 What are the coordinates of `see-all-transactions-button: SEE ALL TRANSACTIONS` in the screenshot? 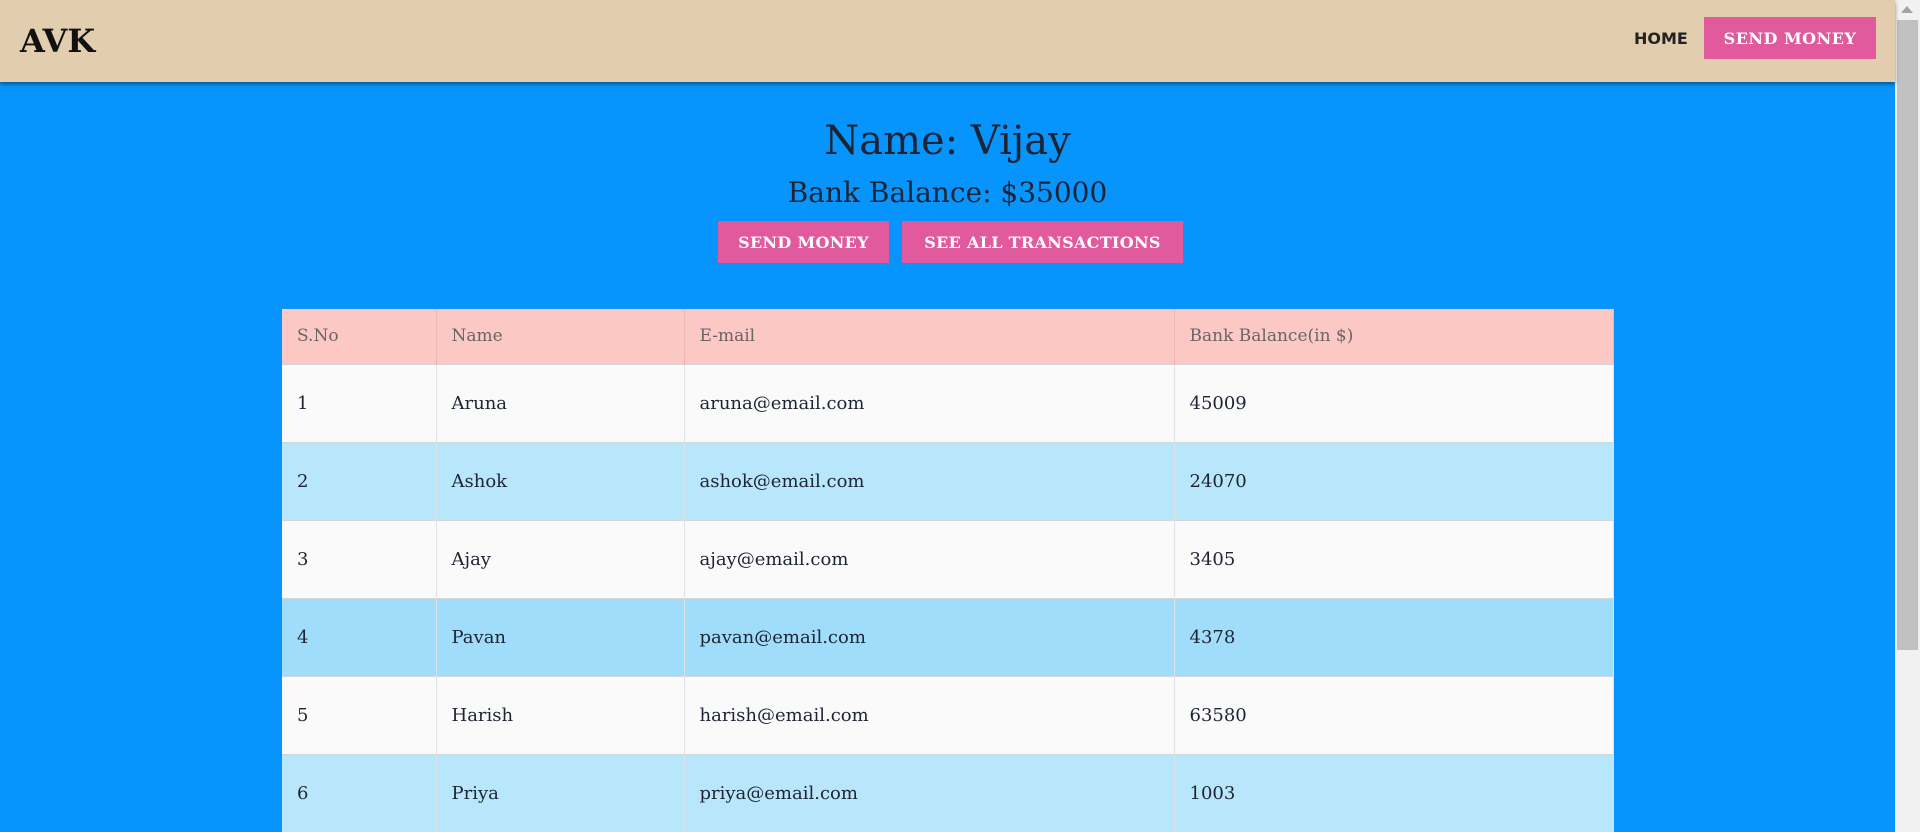 It's located at (1042, 242).